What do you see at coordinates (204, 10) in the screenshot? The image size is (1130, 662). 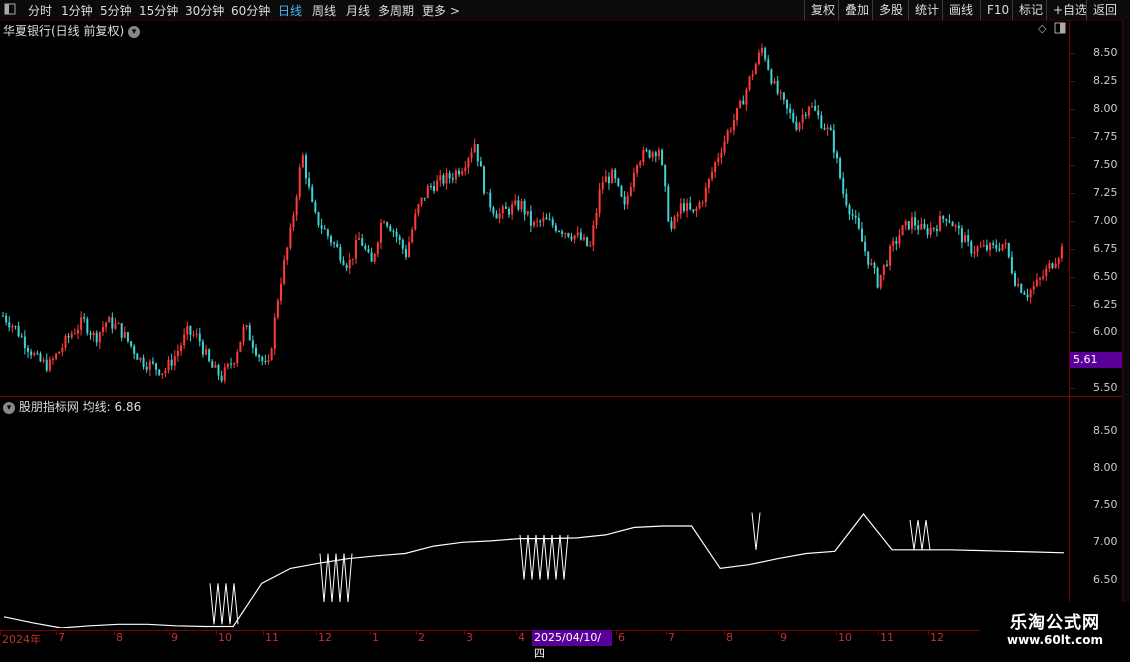 I see `period-item: 30分钟` at bounding box center [204, 10].